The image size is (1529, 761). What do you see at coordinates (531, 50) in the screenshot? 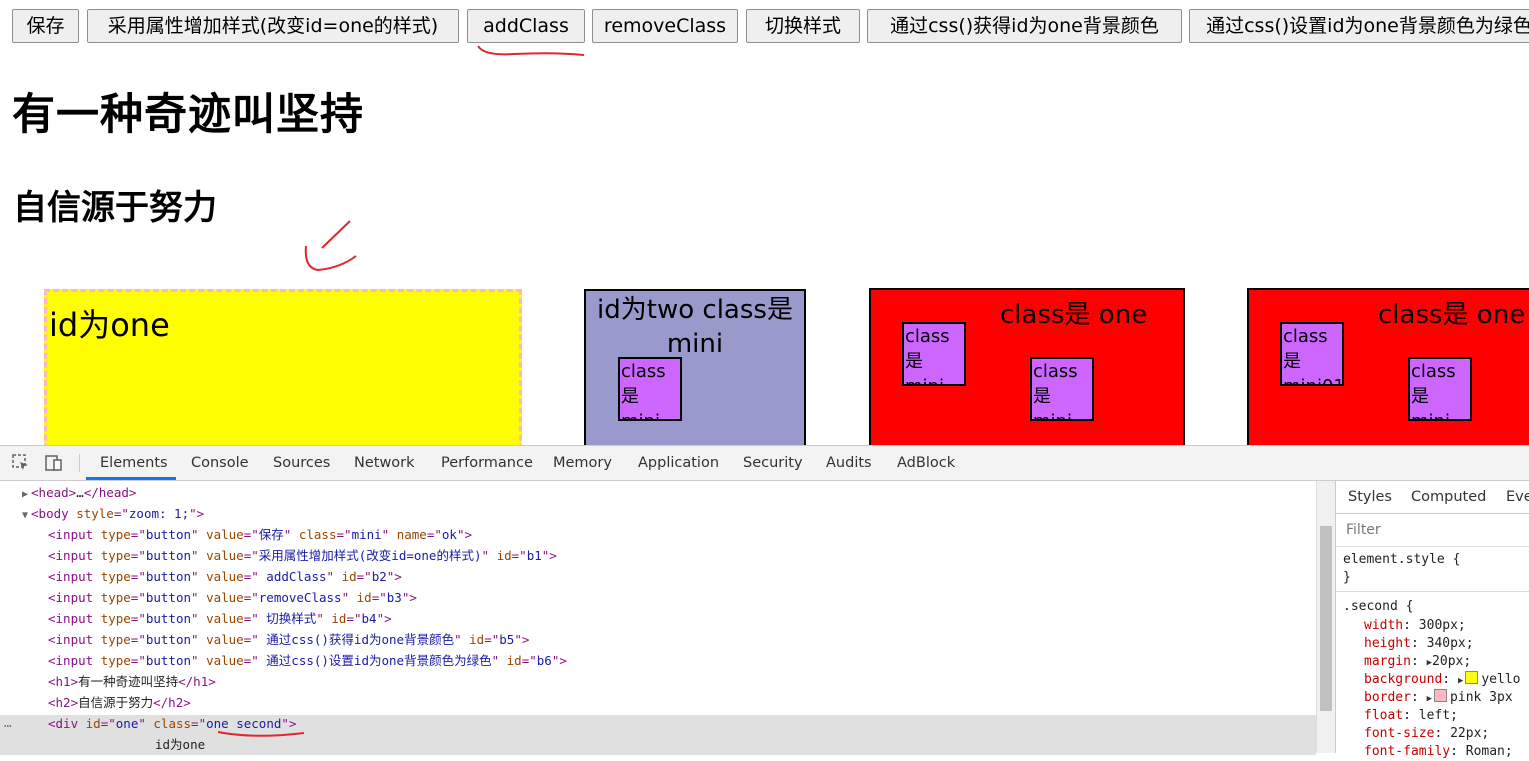
I see `underline-annotation` at bounding box center [531, 50].